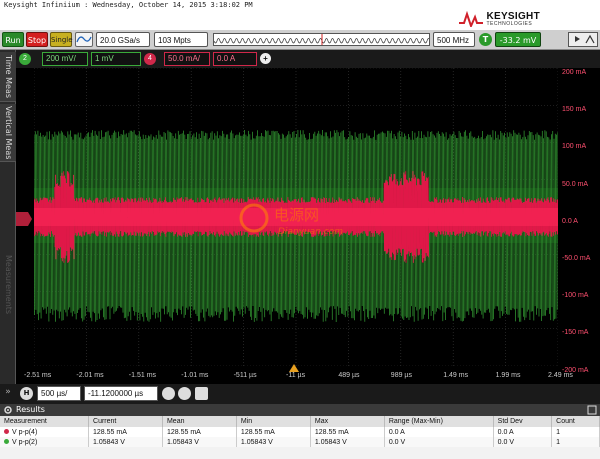 This screenshot has height=459, width=600. I want to click on autoscale-icon, so click(84, 39).